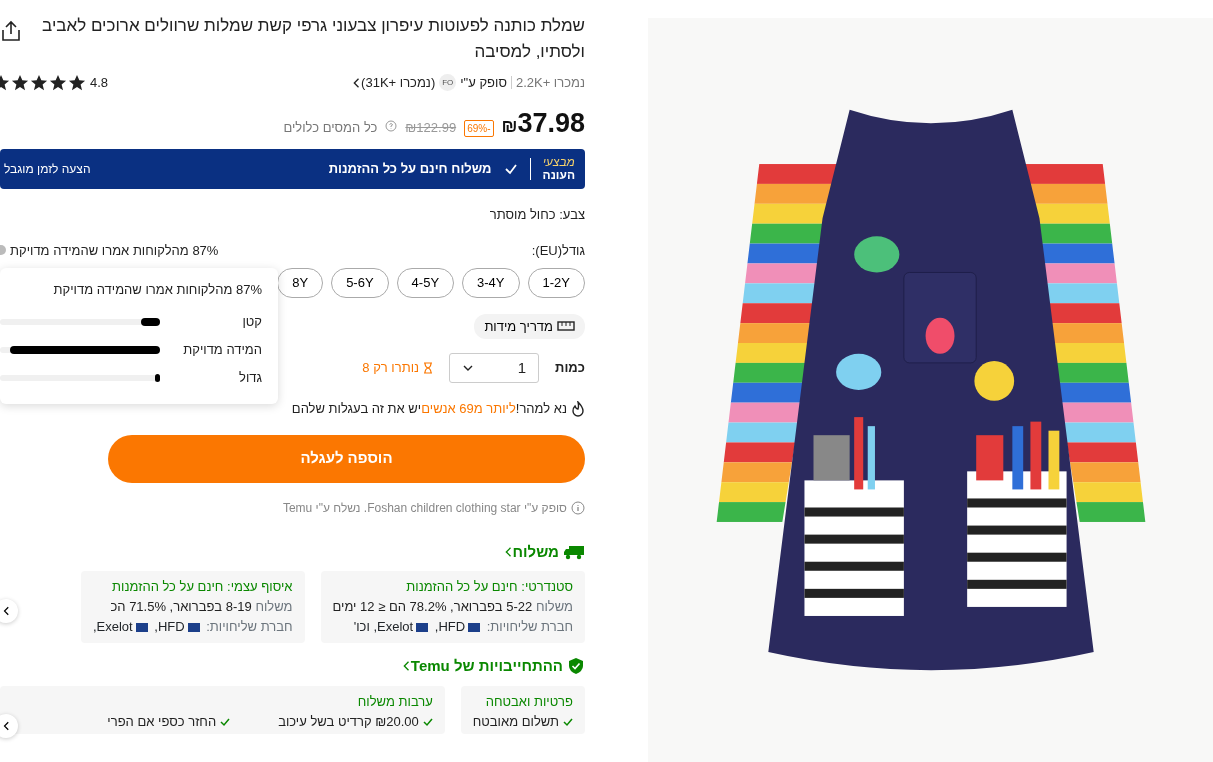  Describe the element at coordinates (162, 721) in the screenshot. I see `commitment-item: החזר כספי אם הפרי` at that location.